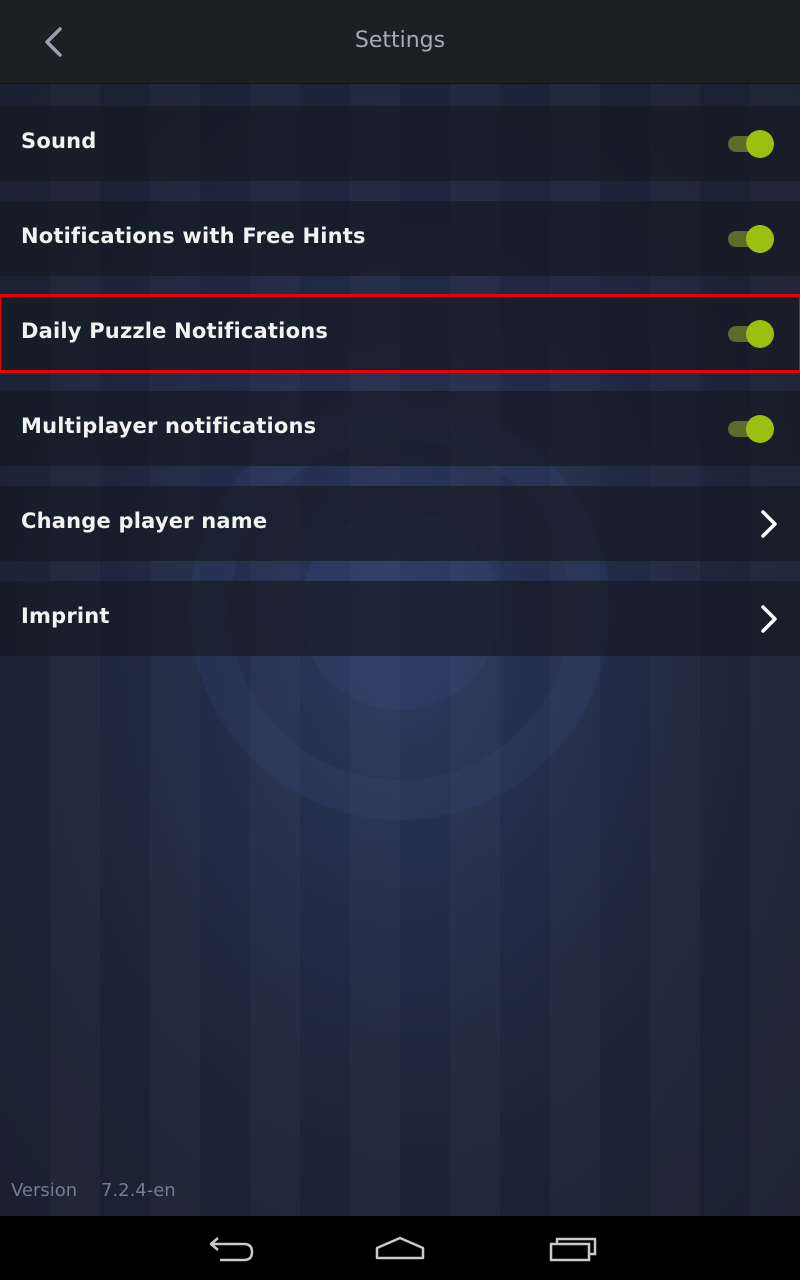 The image size is (800, 1280). What do you see at coordinates (175, 331) in the screenshot?
I see `setting-label-daily-puzzle: Daily Puzzle Notifications` at bounding box center [175, 331].